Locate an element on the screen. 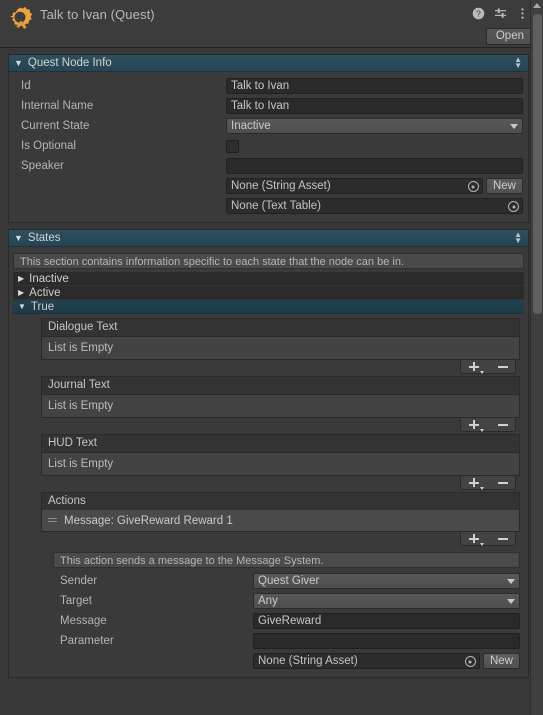 Image resolution: width=543 pixels, height=715 pixels. parameter-string-asset-row: None (String Asset) New is located at coordinates (286, 661).